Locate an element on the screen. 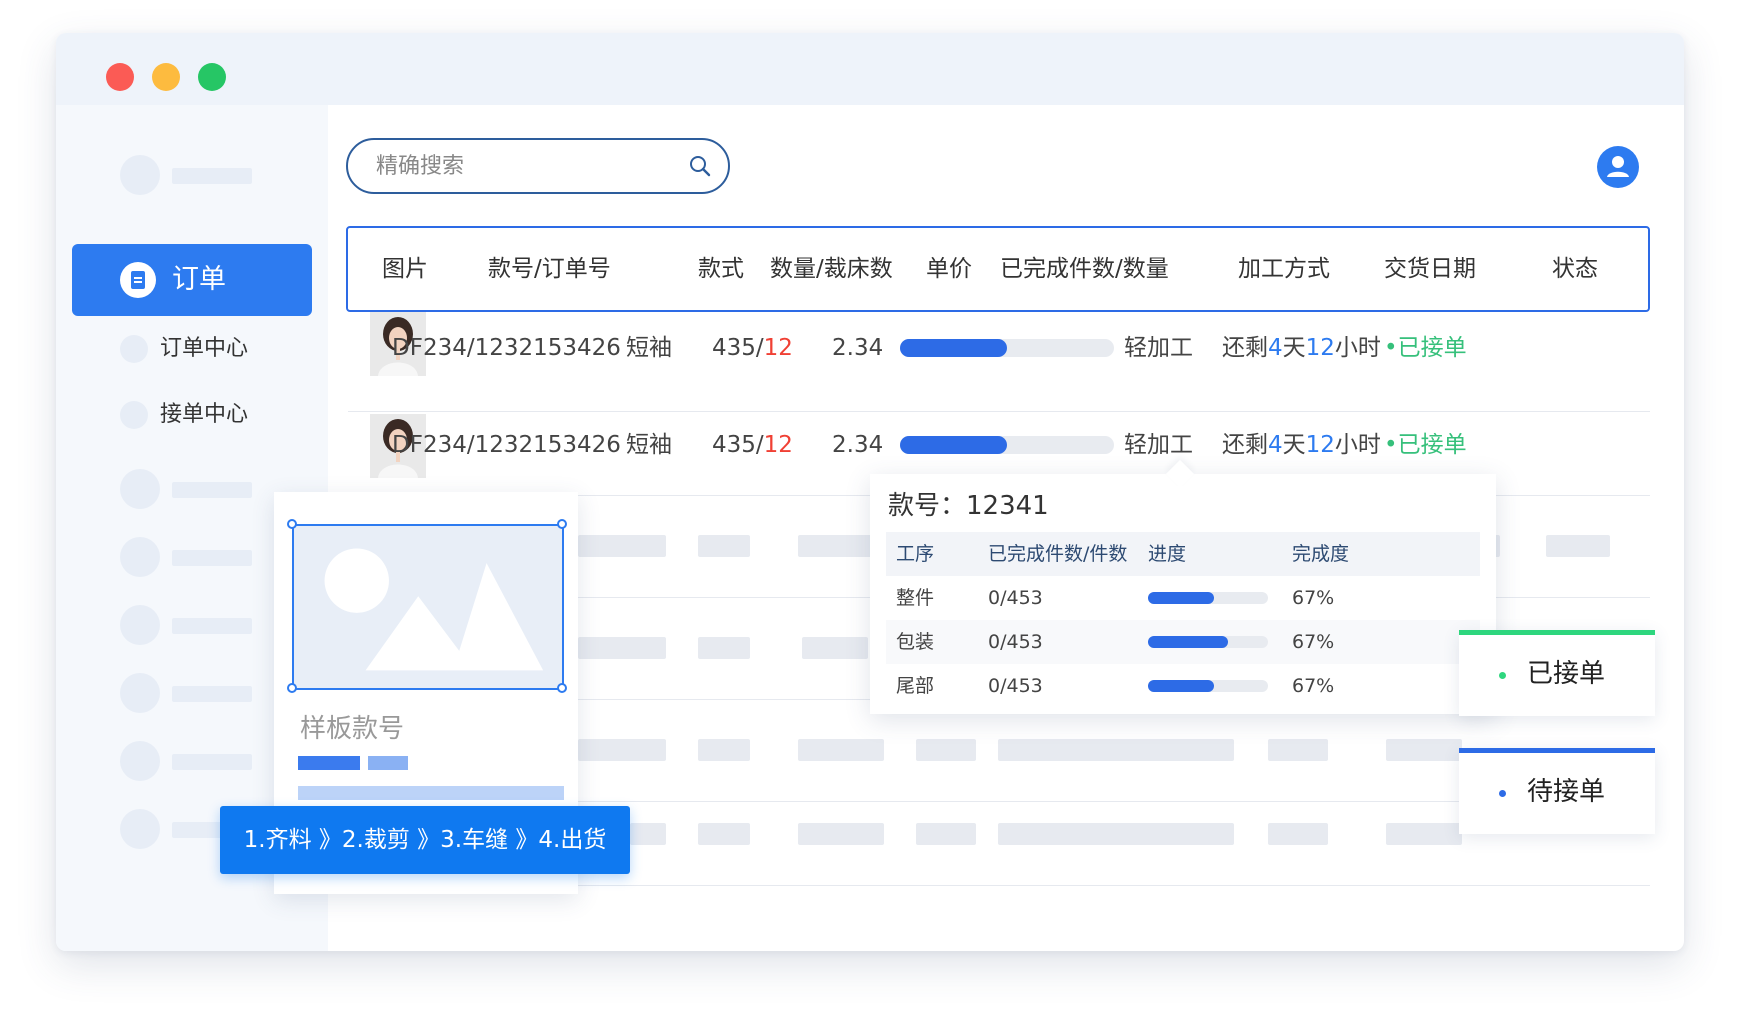 This screenshot has width=1740, height=1028. sample-card-title: 样板款号 is located at coordinates (352, 729).